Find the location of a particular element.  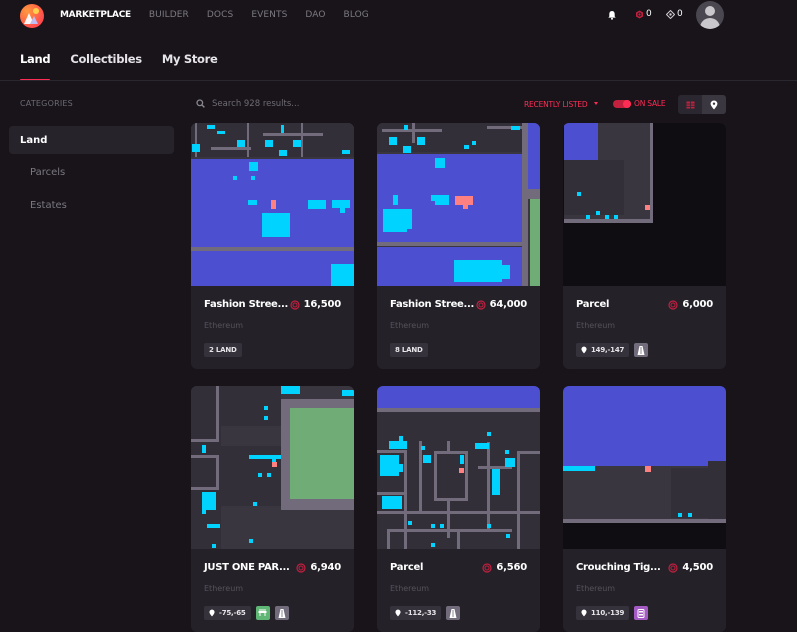

tab-my-store: My Store is located at coordinates (190, 66).